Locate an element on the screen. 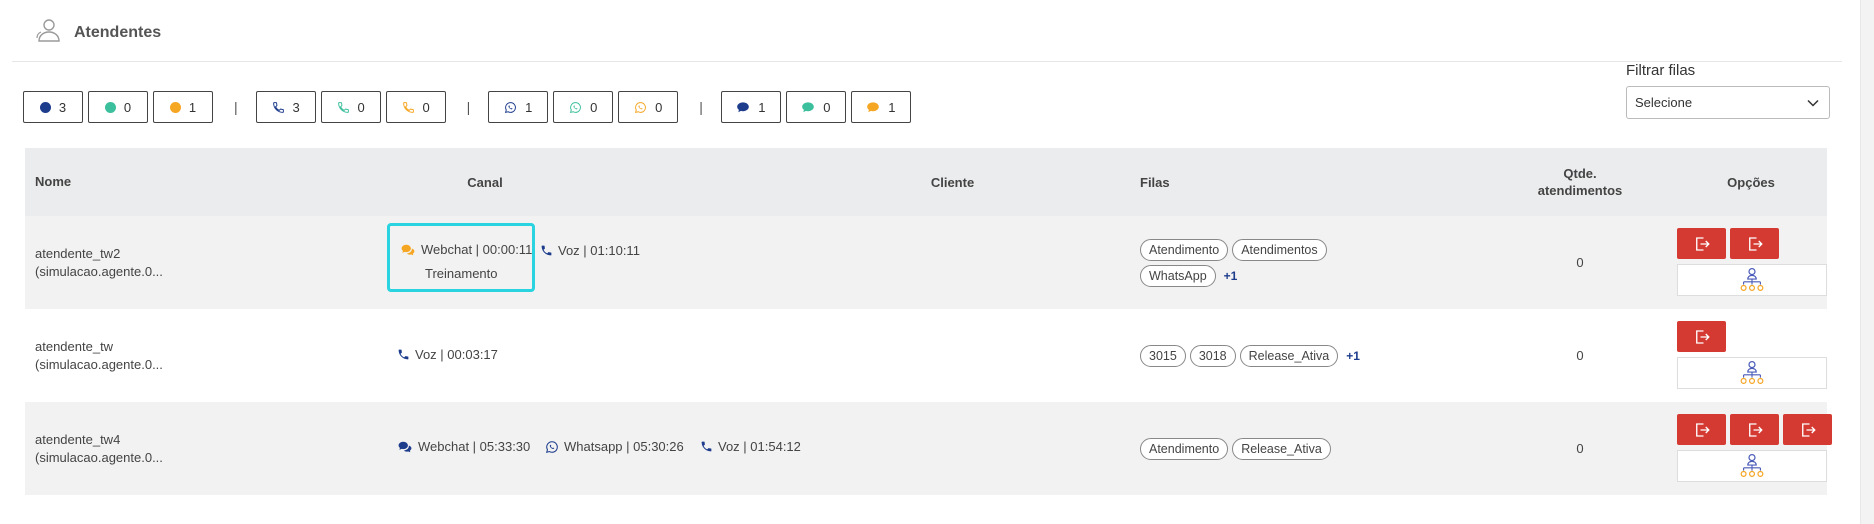 This screenshot has height=524, width=1874. chevron-down-icon is located at coordinates (1813, 103).